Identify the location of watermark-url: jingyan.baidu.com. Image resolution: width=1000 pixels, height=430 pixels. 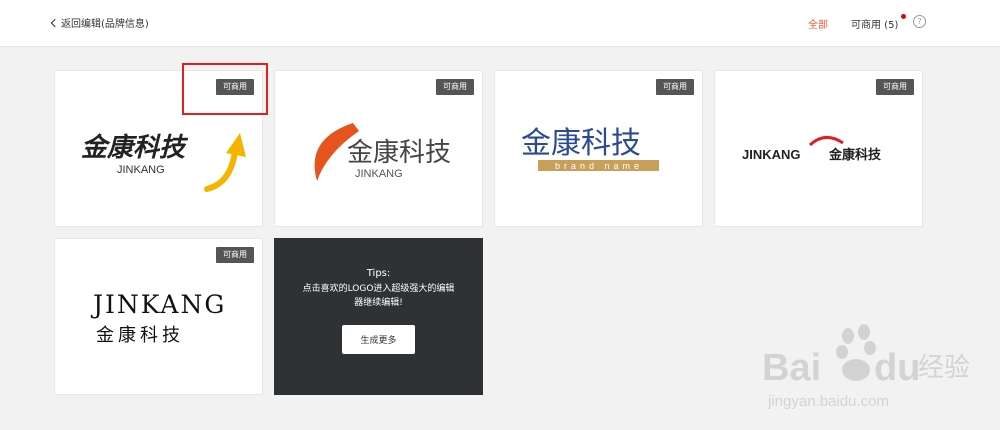
(828, 401).